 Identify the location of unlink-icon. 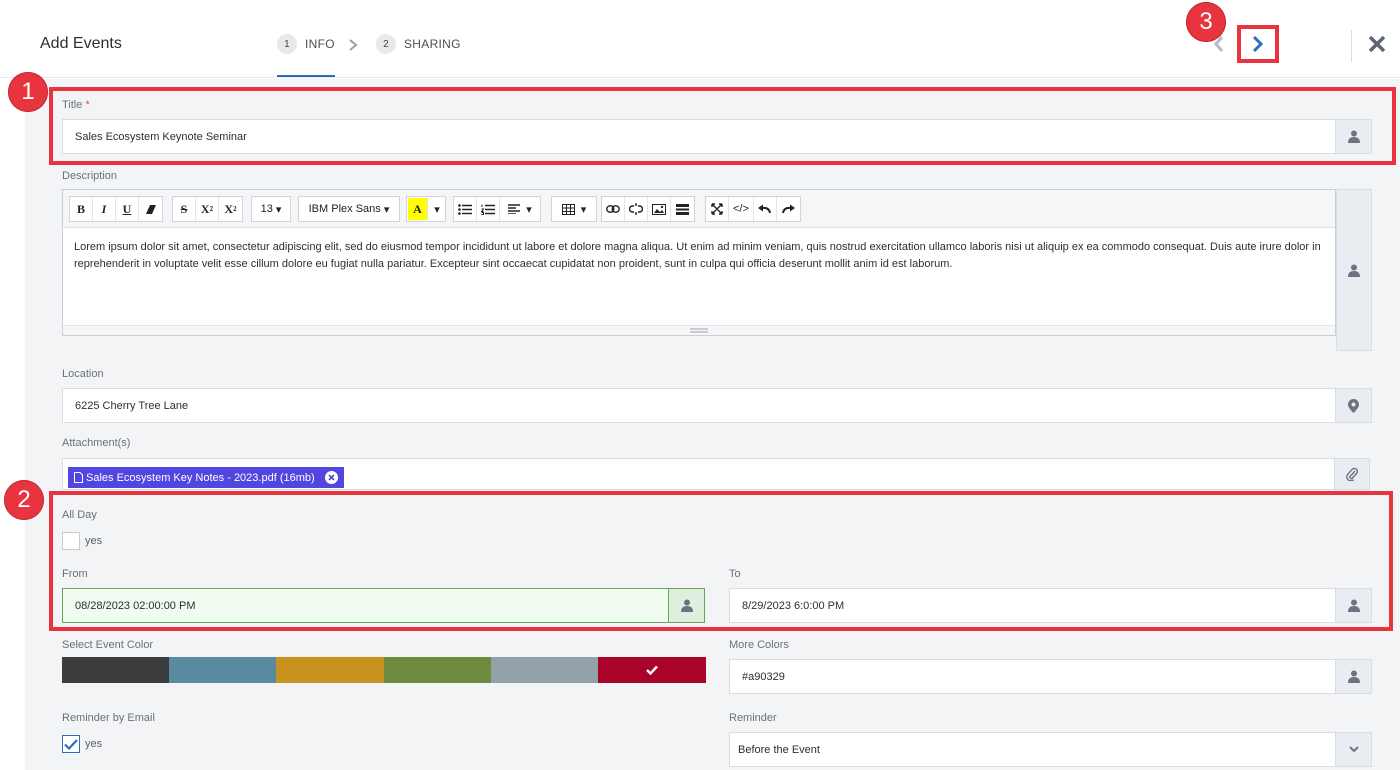
(636, 209).